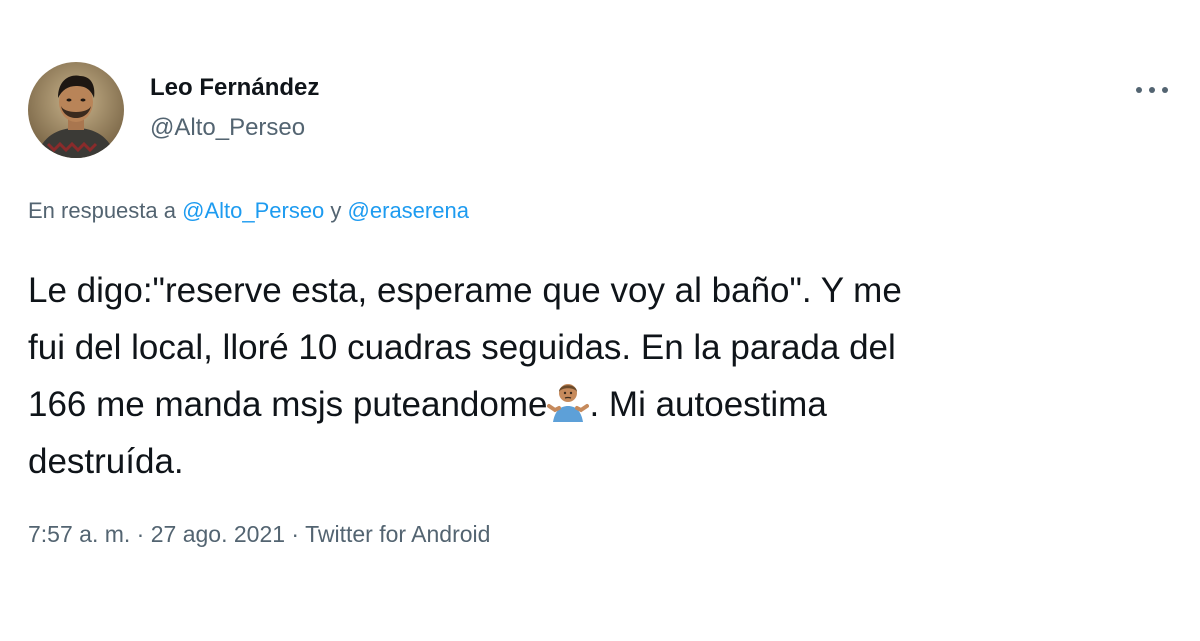  I want to click on user-handle: @Alto_Perseo, so click(227, 128).